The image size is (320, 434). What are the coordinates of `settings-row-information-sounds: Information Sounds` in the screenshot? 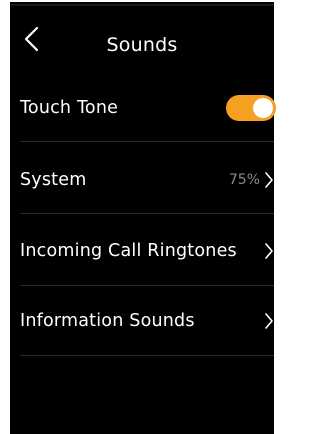 It's located at (147, 321).